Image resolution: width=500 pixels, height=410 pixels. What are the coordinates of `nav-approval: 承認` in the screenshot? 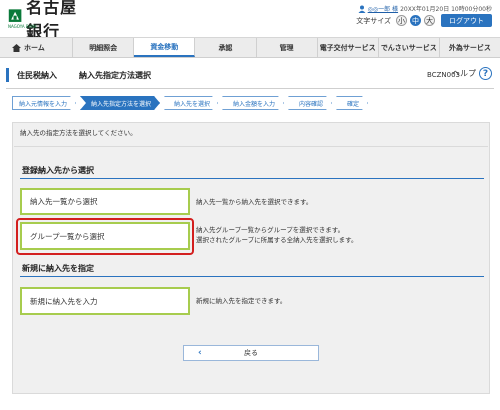 It's located at (226, 47).